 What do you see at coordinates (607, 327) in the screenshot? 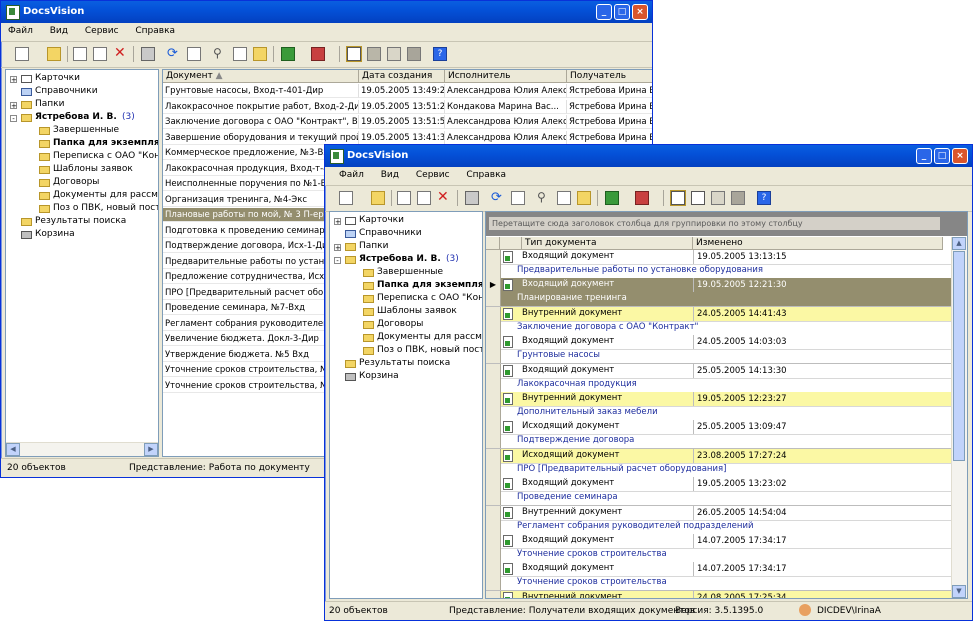
I see `doc-subject: Заключение договора с ОАО "Контракт"` at bounding box center [607, 327].